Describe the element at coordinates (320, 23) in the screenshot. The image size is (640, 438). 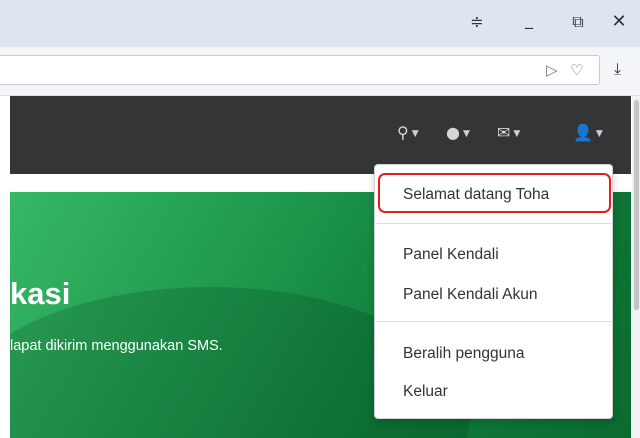
I see `browser-titlebar: ≑ _ ⧉ ✕` at that location.